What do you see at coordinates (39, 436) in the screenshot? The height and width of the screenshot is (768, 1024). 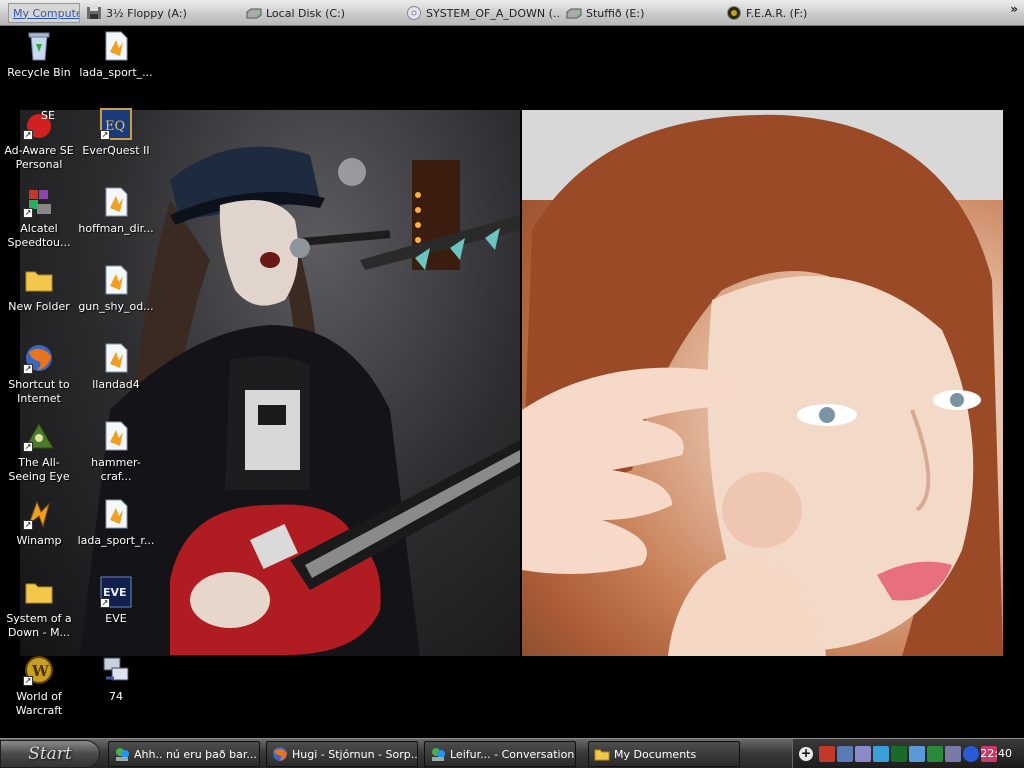 I see `all-seeing-eye-icon: ↗` at bounding box center [39, 436].